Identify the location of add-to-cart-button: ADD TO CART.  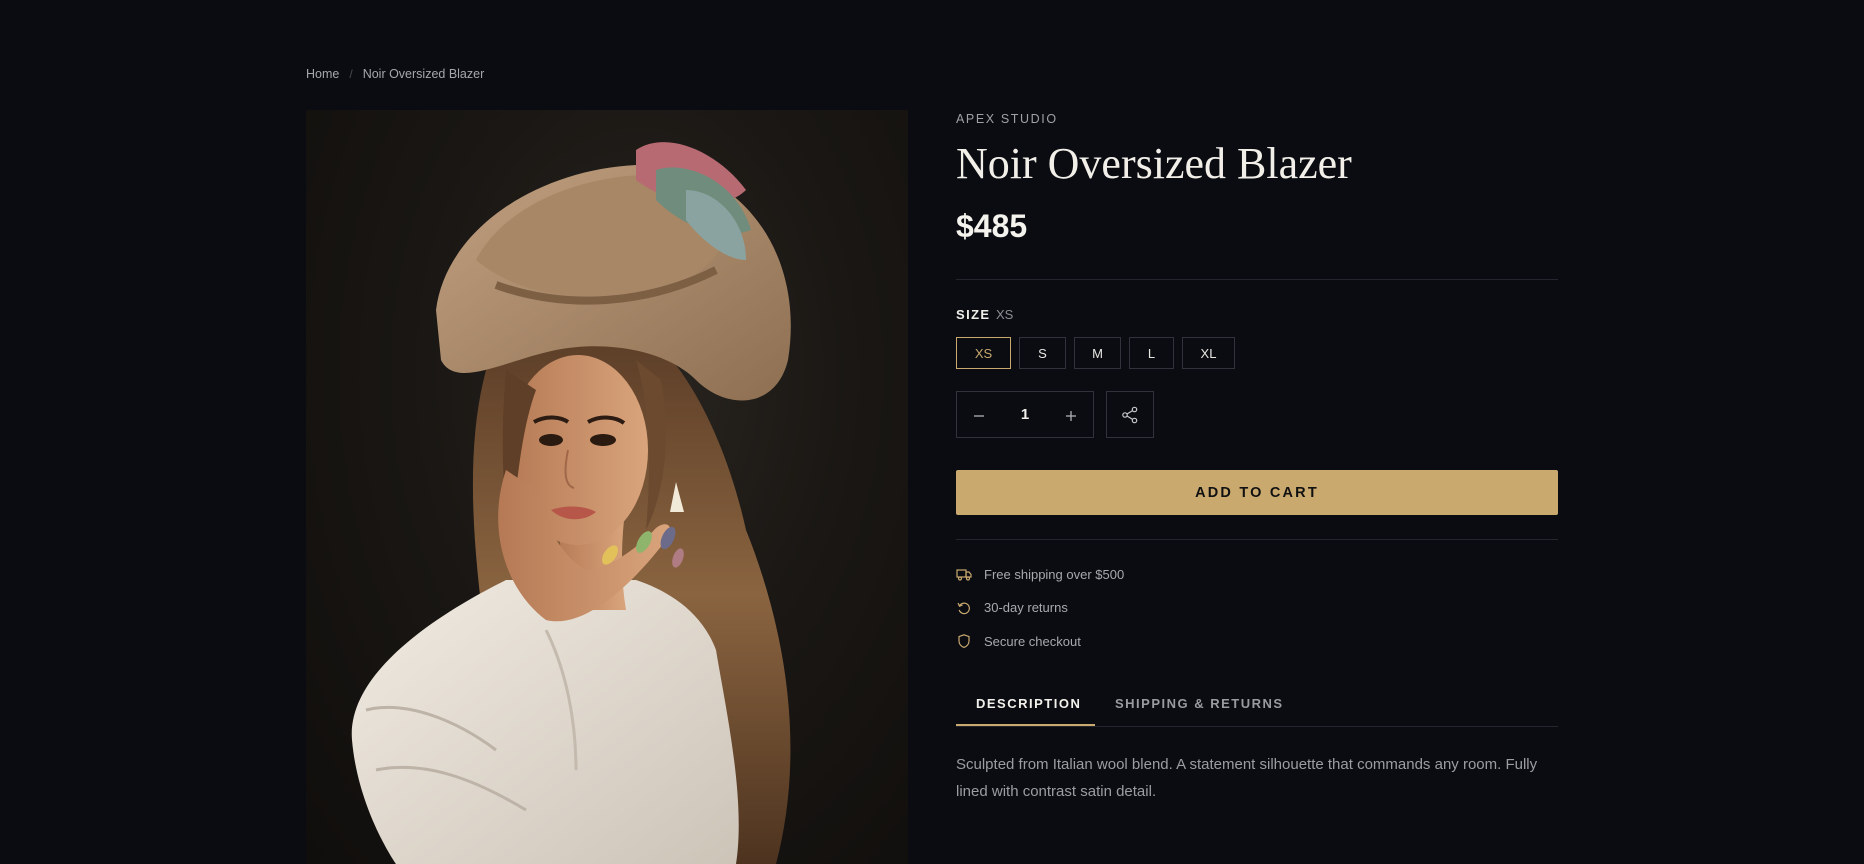
(1257, 492).